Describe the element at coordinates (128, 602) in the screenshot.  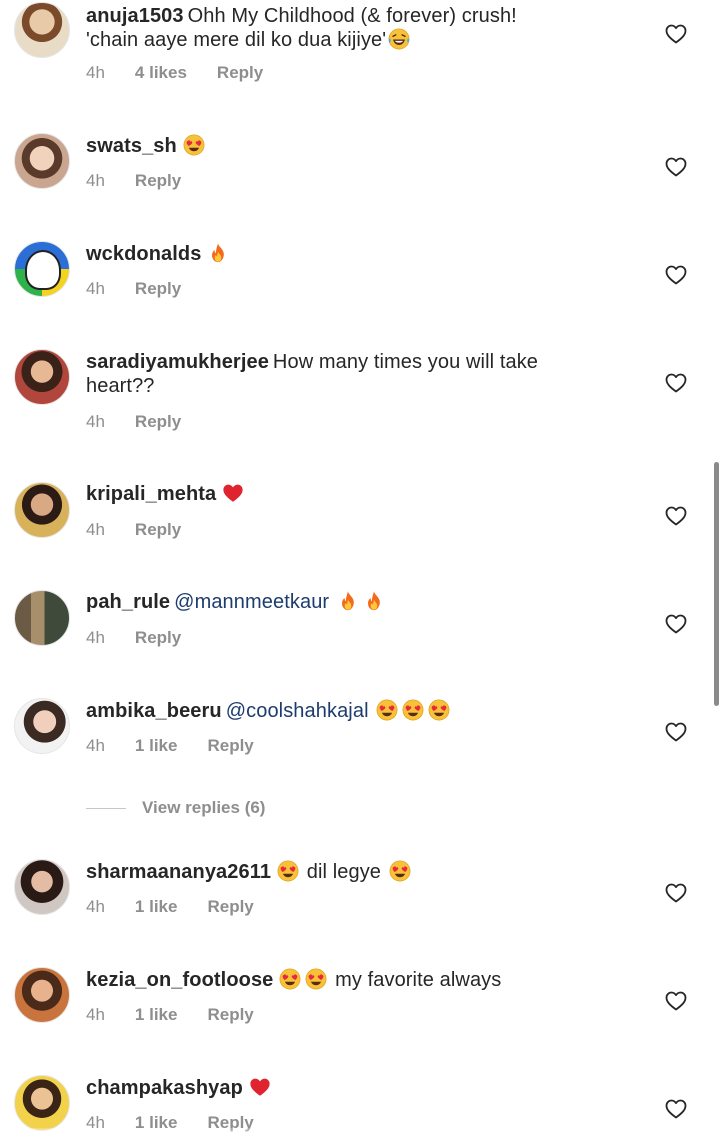
I see `comment-username: pah_rule` at that location.